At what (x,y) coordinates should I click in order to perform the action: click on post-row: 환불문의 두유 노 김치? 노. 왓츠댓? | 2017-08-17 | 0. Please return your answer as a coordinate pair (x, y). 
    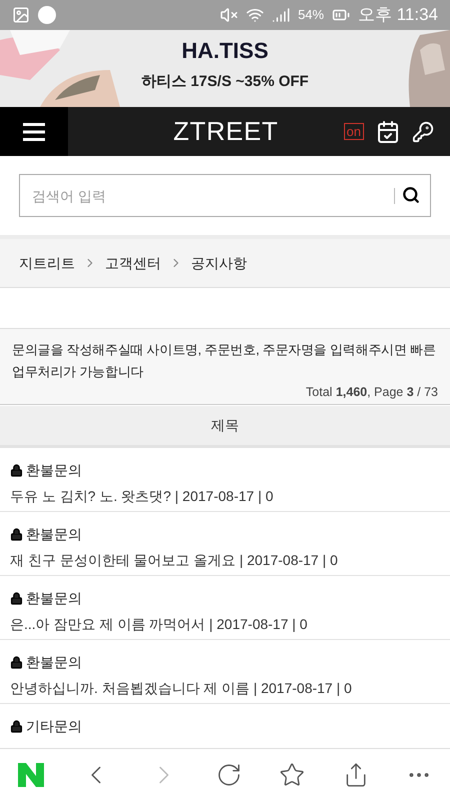
    Looking at the image, I should click on (225, 480).